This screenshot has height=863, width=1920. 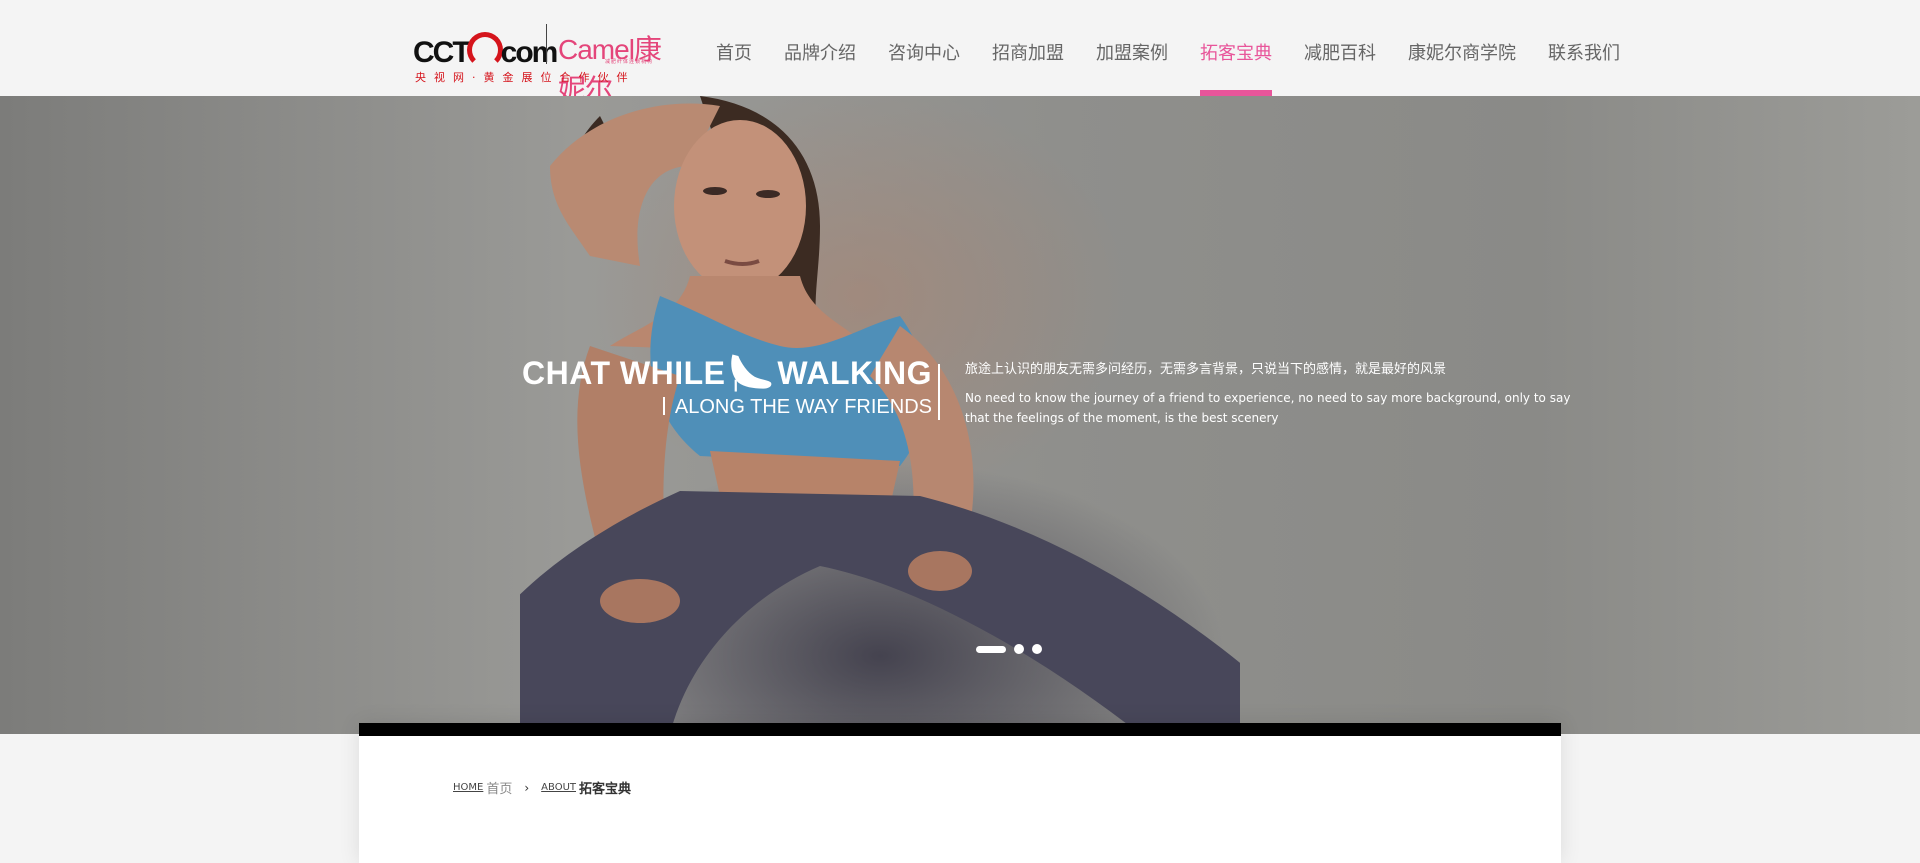 I want to click on breadcrumb-current: 拓客宝典, so click(x=605, y=789).